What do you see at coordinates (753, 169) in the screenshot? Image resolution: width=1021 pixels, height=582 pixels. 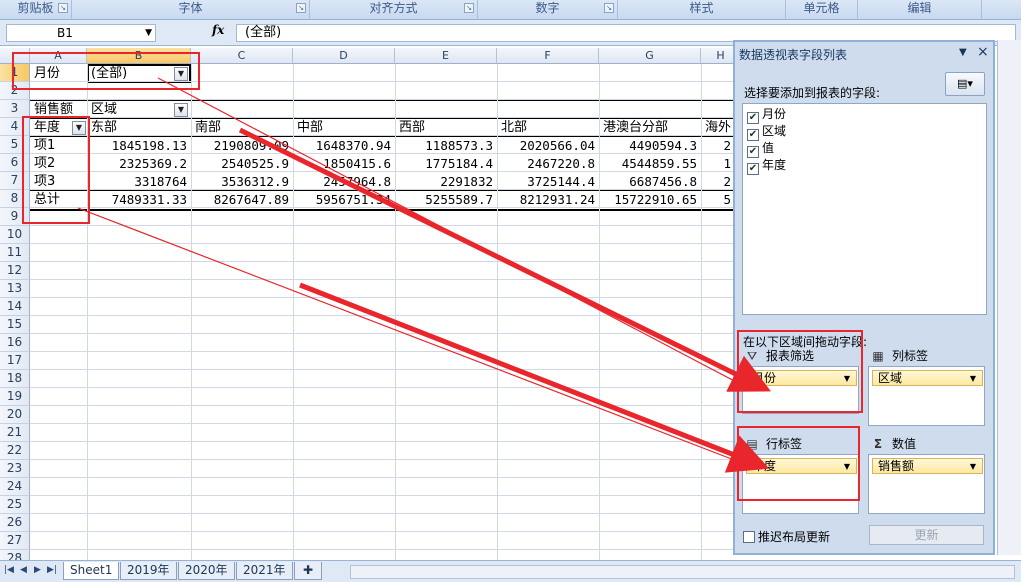 I see `checkbox-checked-icon: ✔` at bounding box center [753, 169].